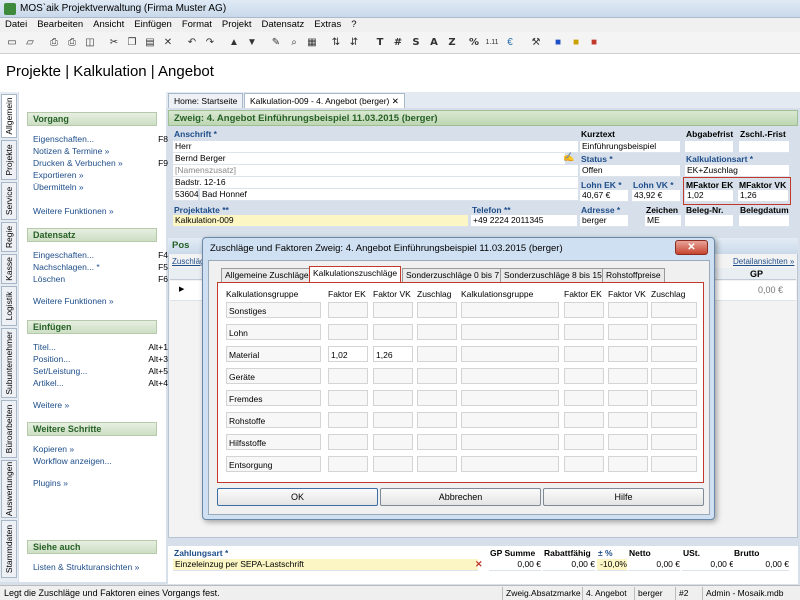  I want to click on nav-weitere: Weitere », so click(100, 405).